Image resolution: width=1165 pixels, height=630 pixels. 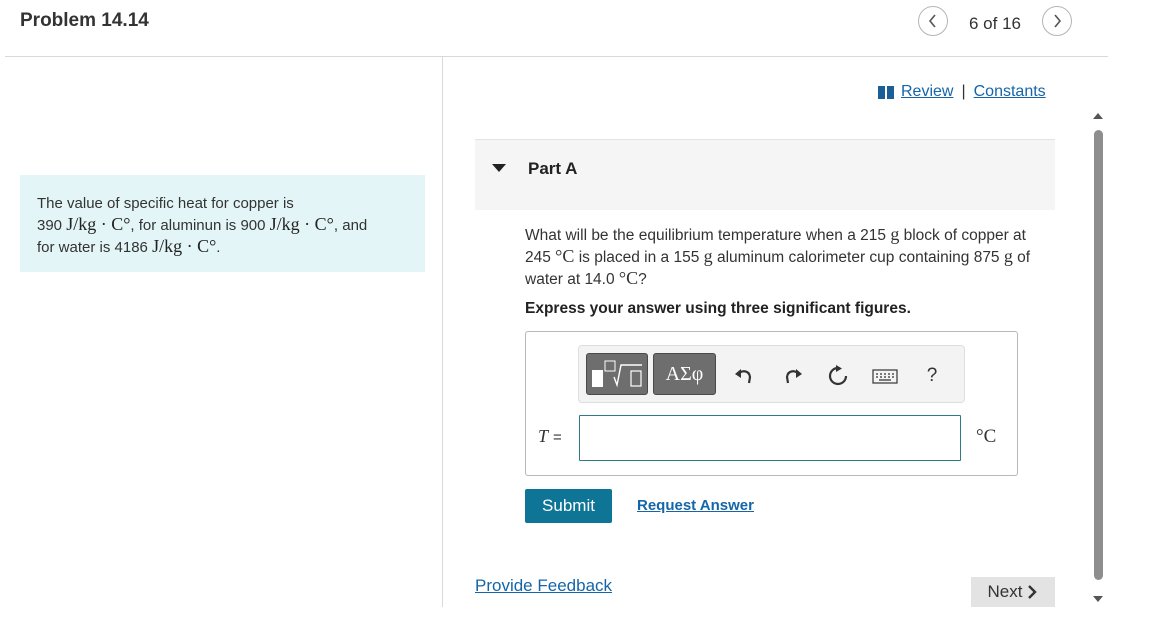 I want to click on header-divider, so click(x=556, y=56).